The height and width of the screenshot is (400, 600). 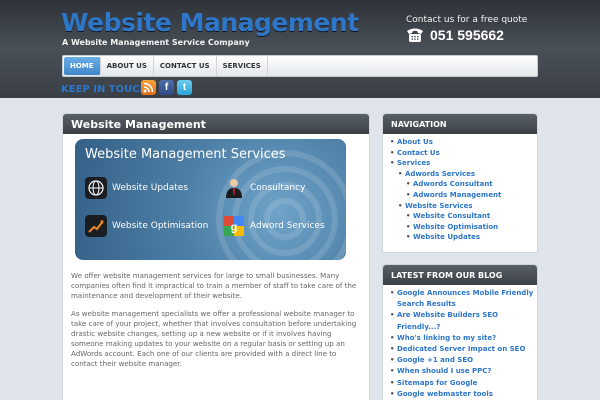 I want to click on page-title: Website Management, so click(x=216, y=124).